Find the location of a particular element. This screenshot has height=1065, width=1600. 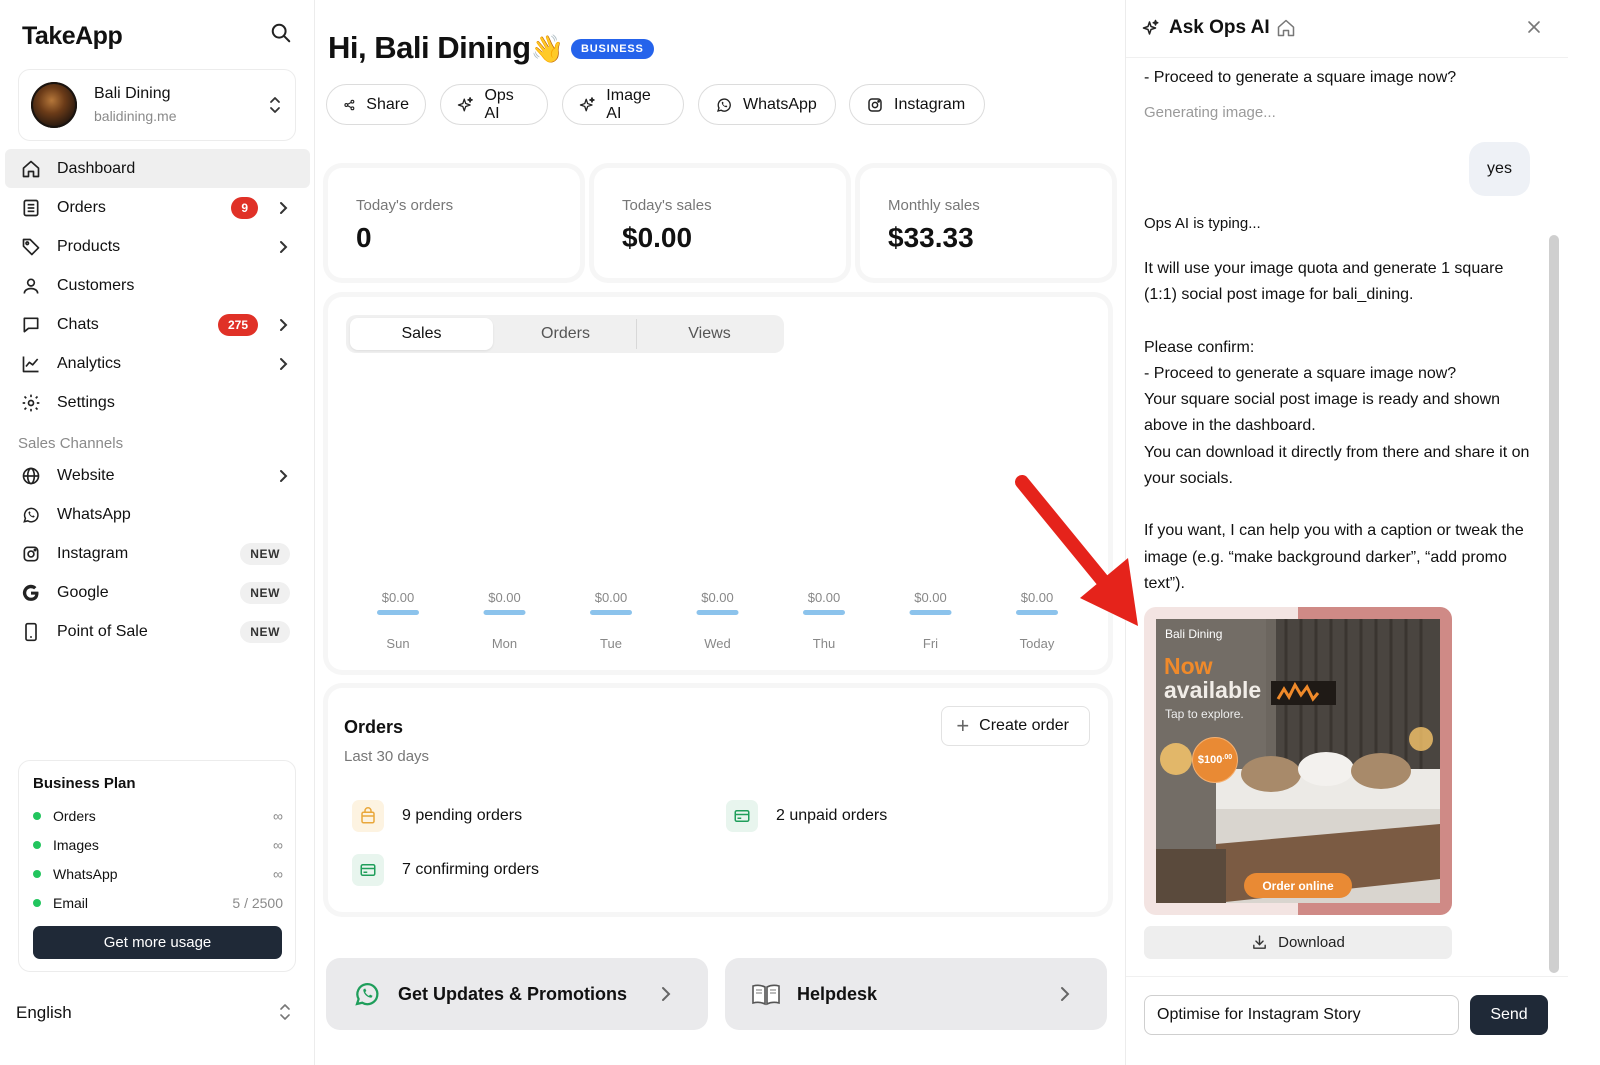

whatsapp-button: WhatsApp is located at coordinates (767, 104).